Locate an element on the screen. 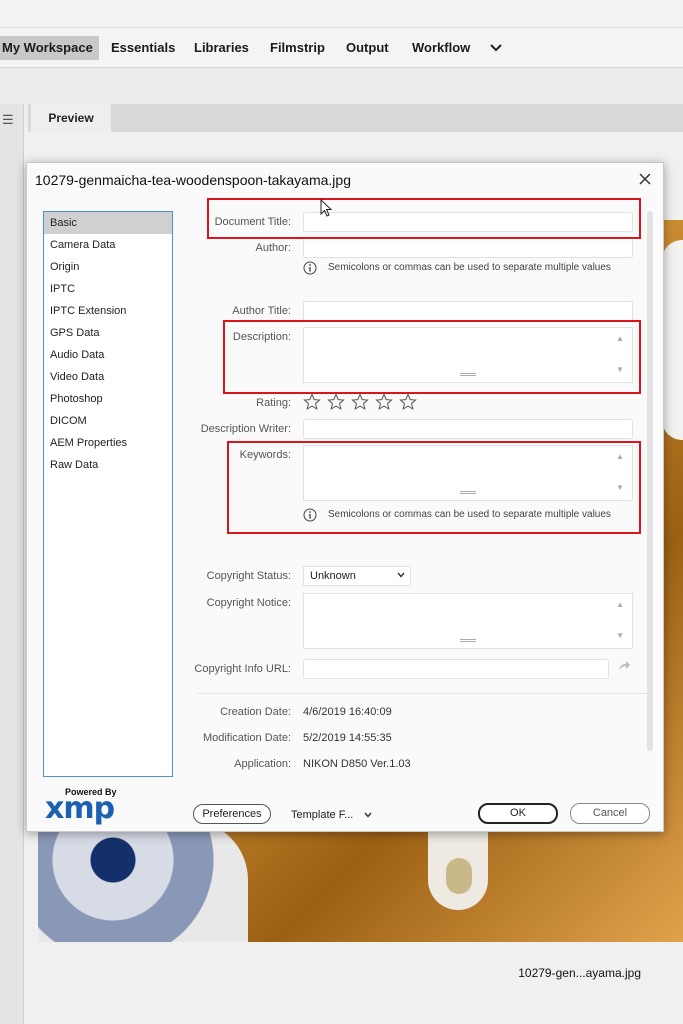 The width and height of the screenshot is (683, 1024). document-title-label: Document Title: is located at coordinates (252, 222).